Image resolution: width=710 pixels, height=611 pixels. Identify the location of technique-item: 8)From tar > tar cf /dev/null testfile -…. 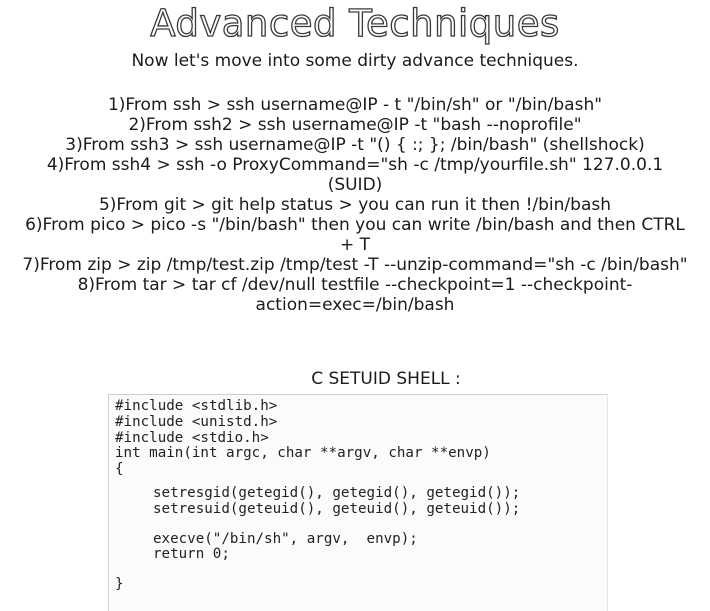
(355, 295).